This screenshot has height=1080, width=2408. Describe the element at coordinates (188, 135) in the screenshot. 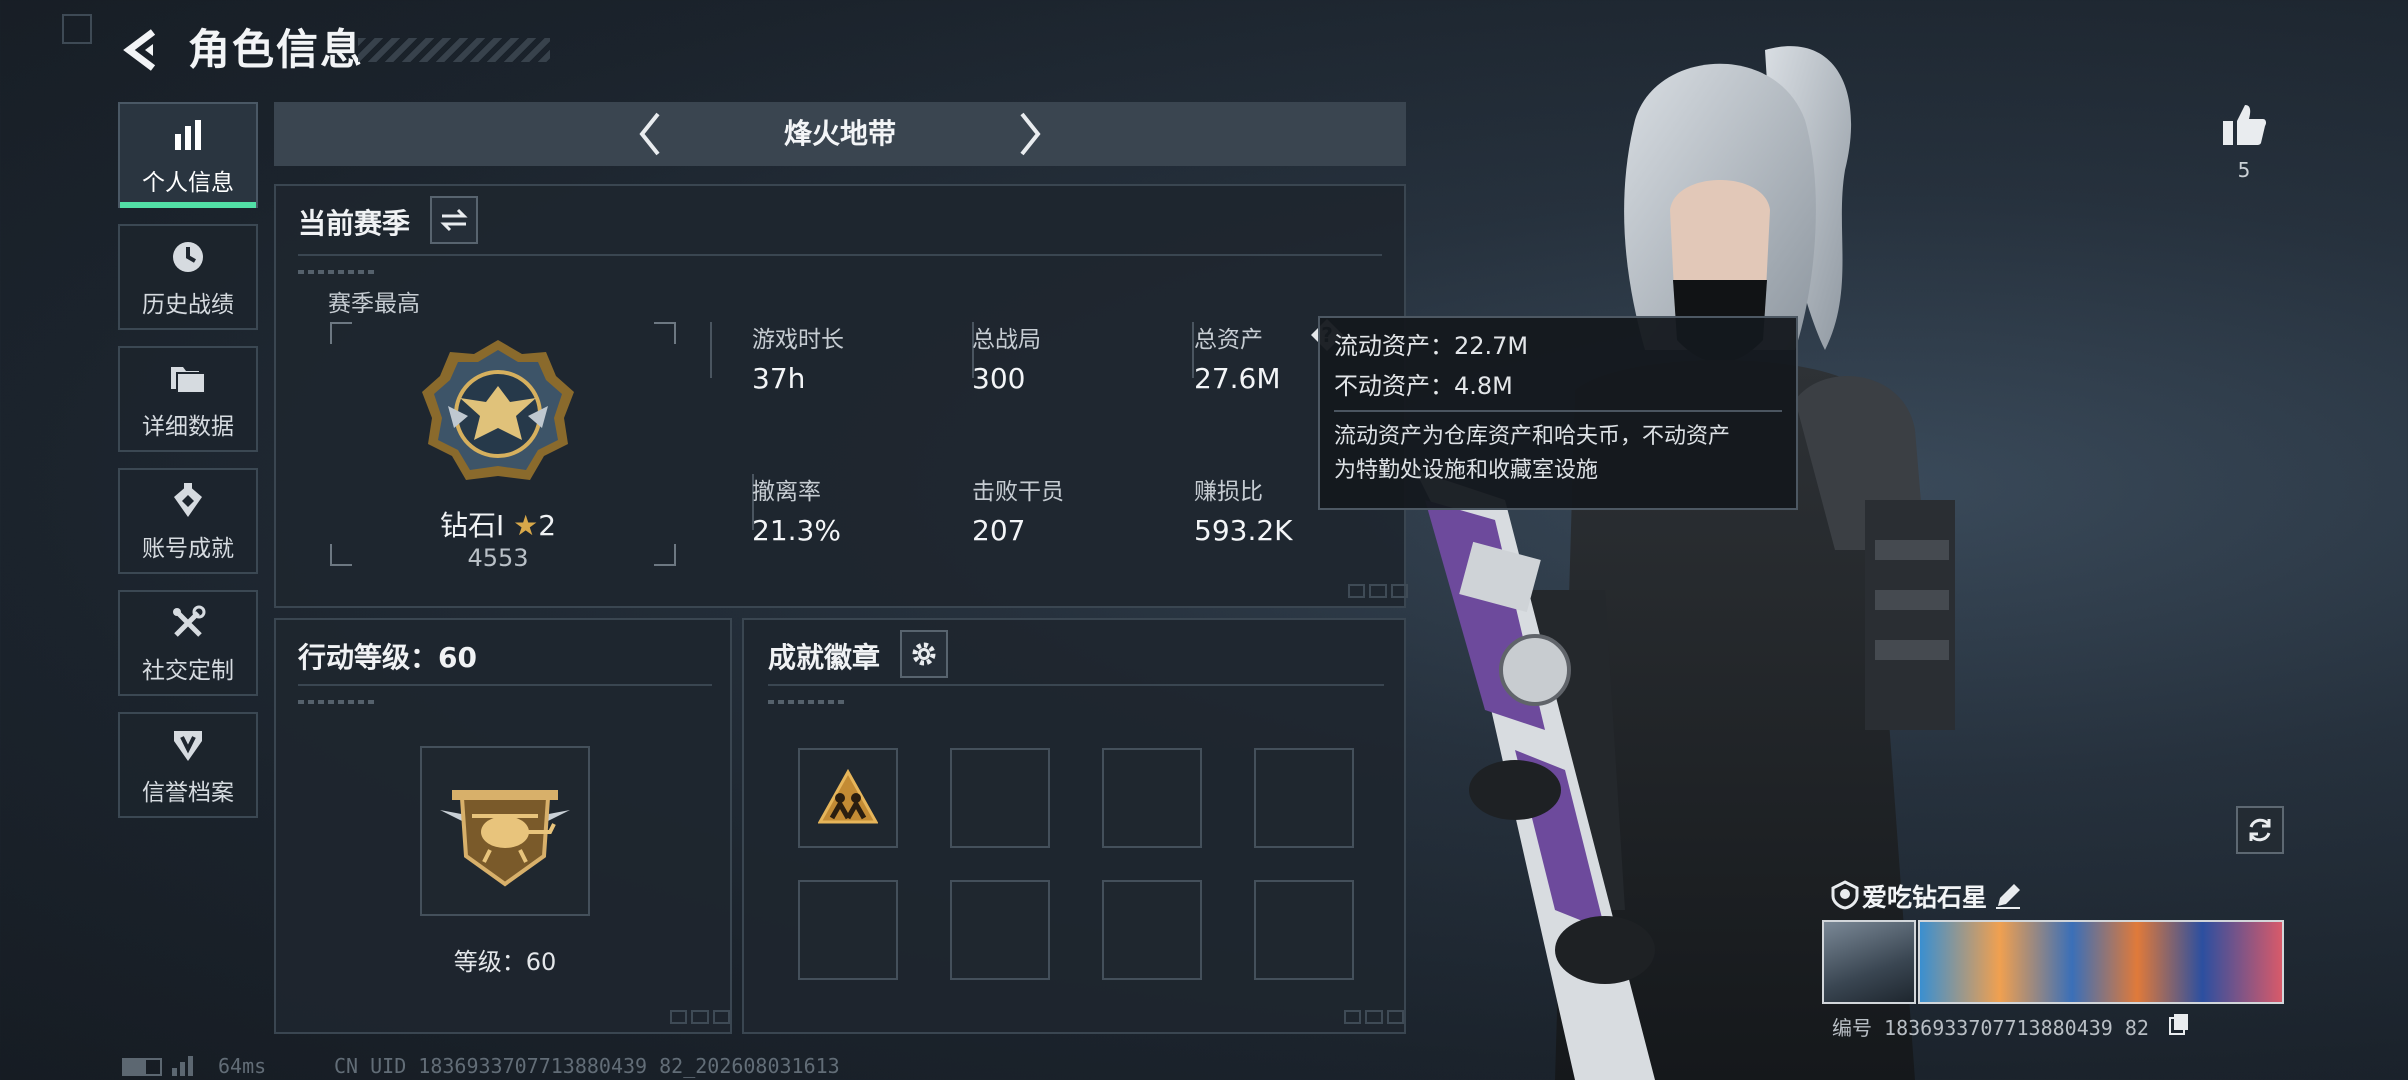

I see `bar-chart-icon` at that location.